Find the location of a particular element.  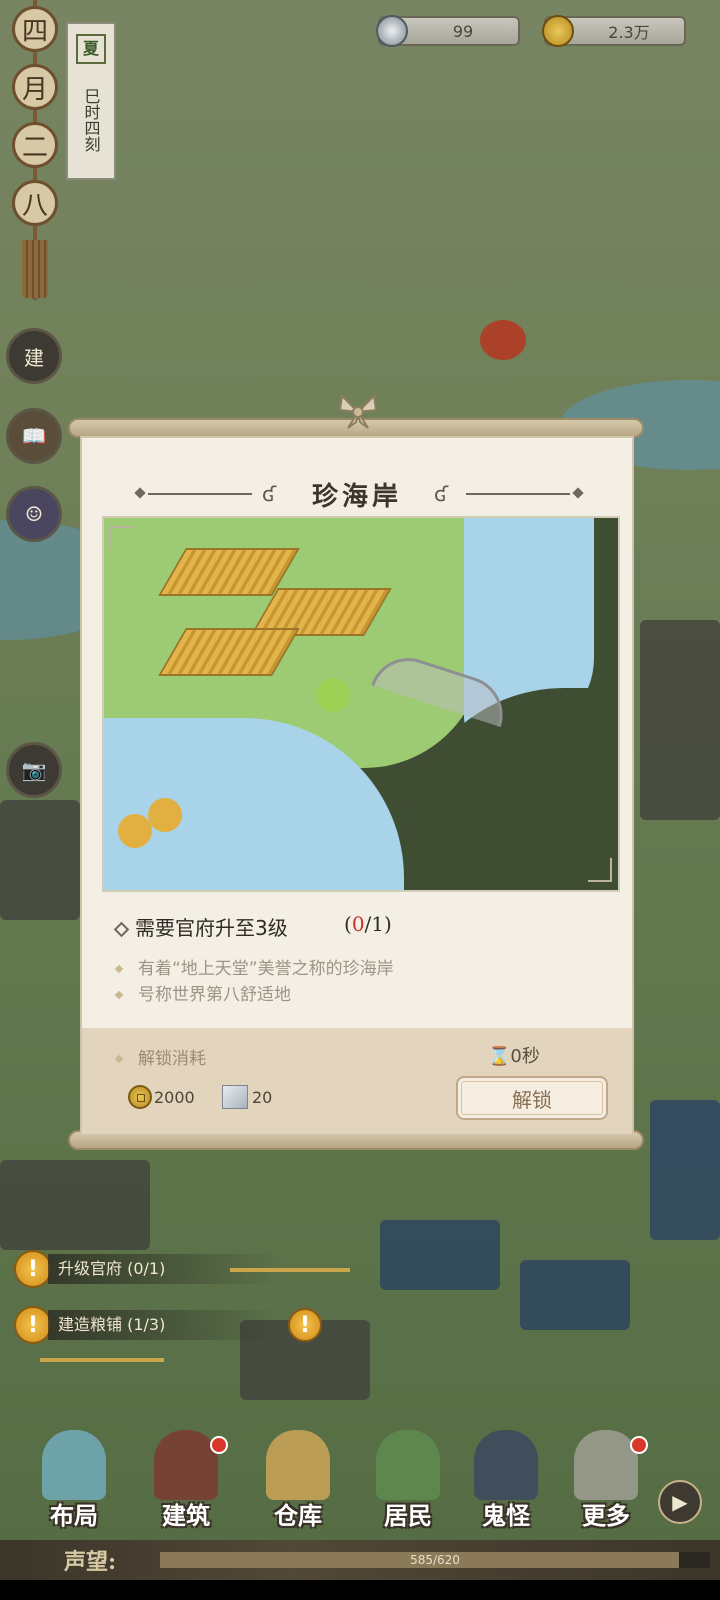

warehouse-icon is located at coordinates (298, 1465).